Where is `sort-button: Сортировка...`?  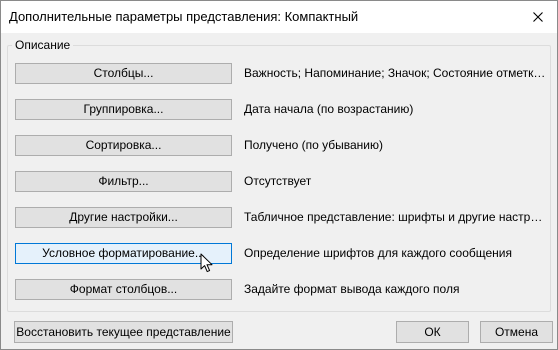 sort-button: Сортировка... is located at coordinates (123, 145).